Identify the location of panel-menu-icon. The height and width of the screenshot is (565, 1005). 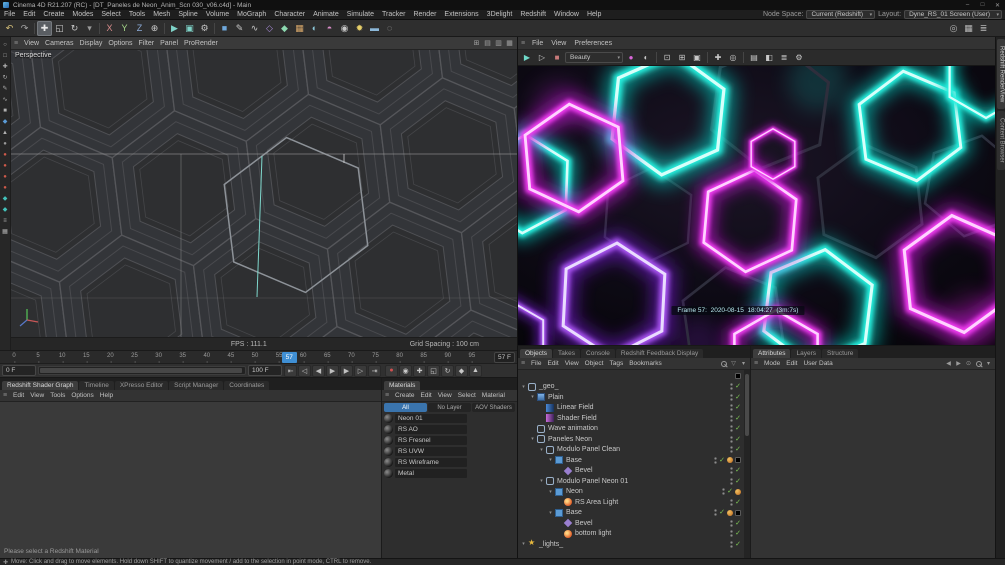
(16, 43).